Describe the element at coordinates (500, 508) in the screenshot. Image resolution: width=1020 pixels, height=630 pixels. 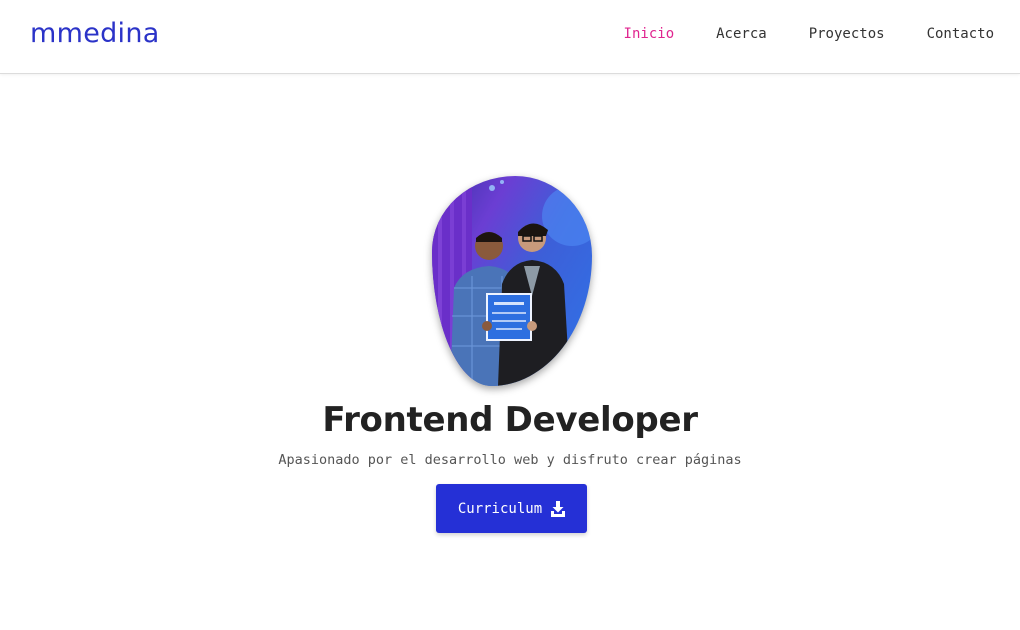
I see `curriculum-button-label: Curriculum` at that location.